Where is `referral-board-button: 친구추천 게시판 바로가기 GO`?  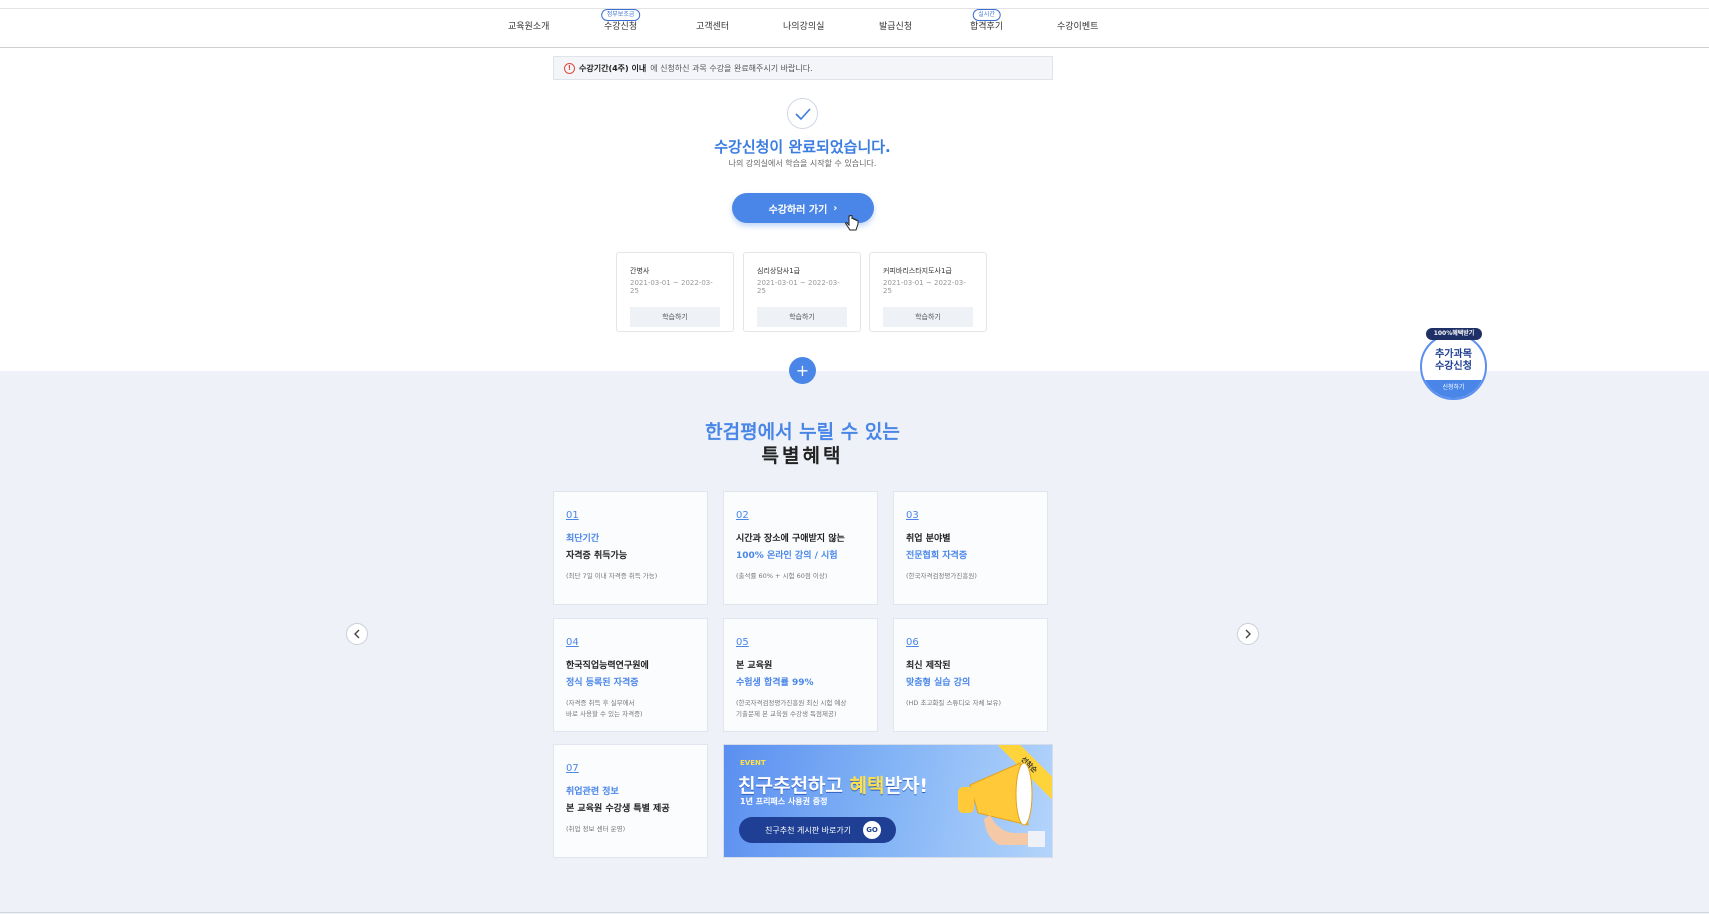 referral-board-button: 친구추천 게시판 바로가기 GO is located at coordinates (817, 830).